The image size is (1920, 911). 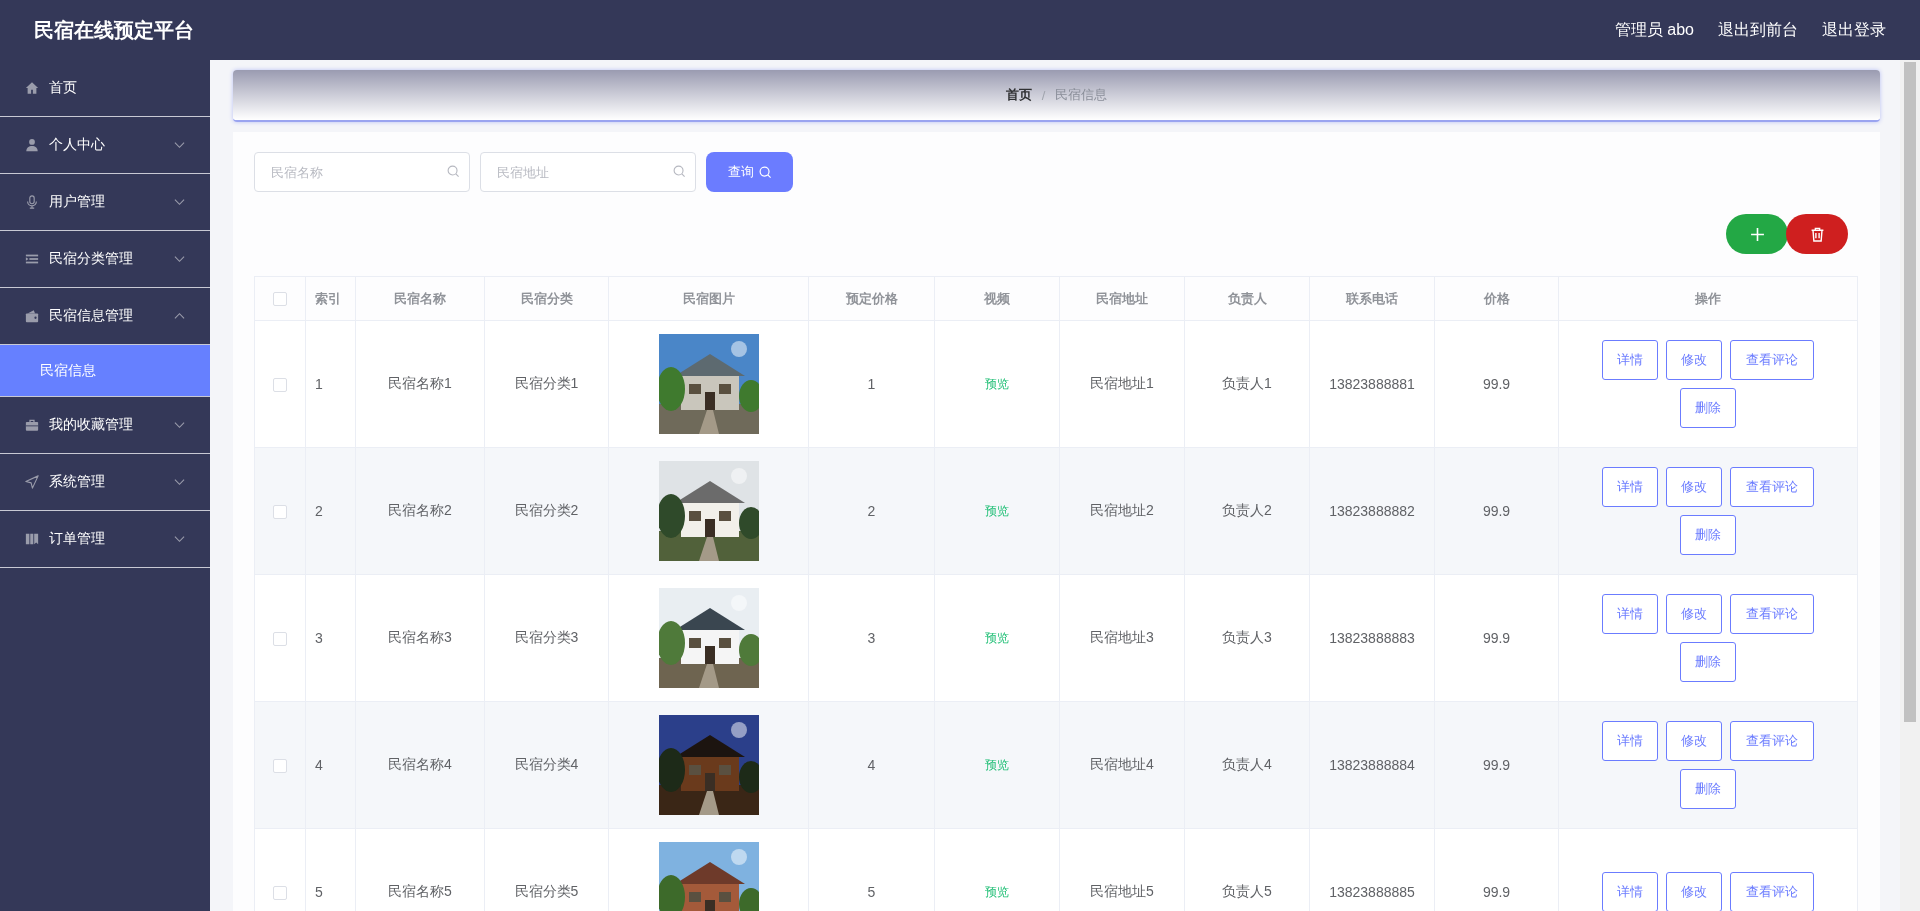 I want to click on delete-button, so click(x=1817, y=234).